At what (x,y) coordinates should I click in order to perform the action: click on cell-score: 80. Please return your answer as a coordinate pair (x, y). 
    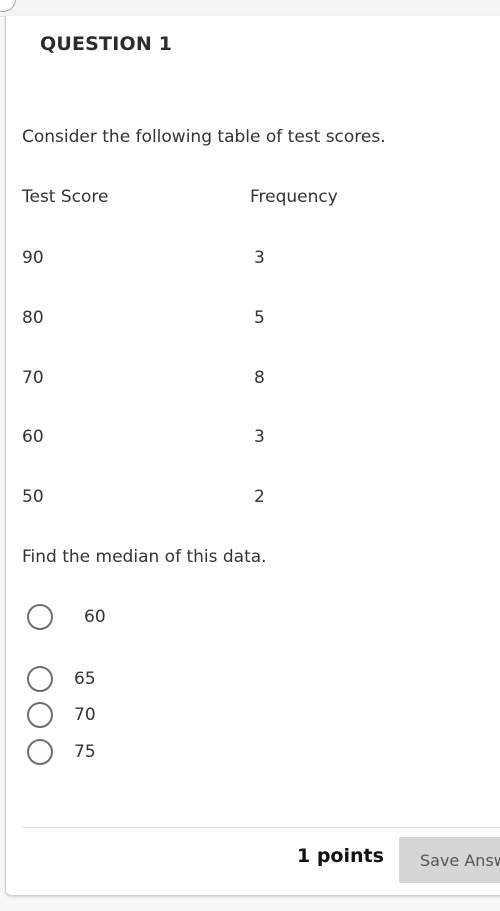
    Looking at the image, I should click on (33, 318).